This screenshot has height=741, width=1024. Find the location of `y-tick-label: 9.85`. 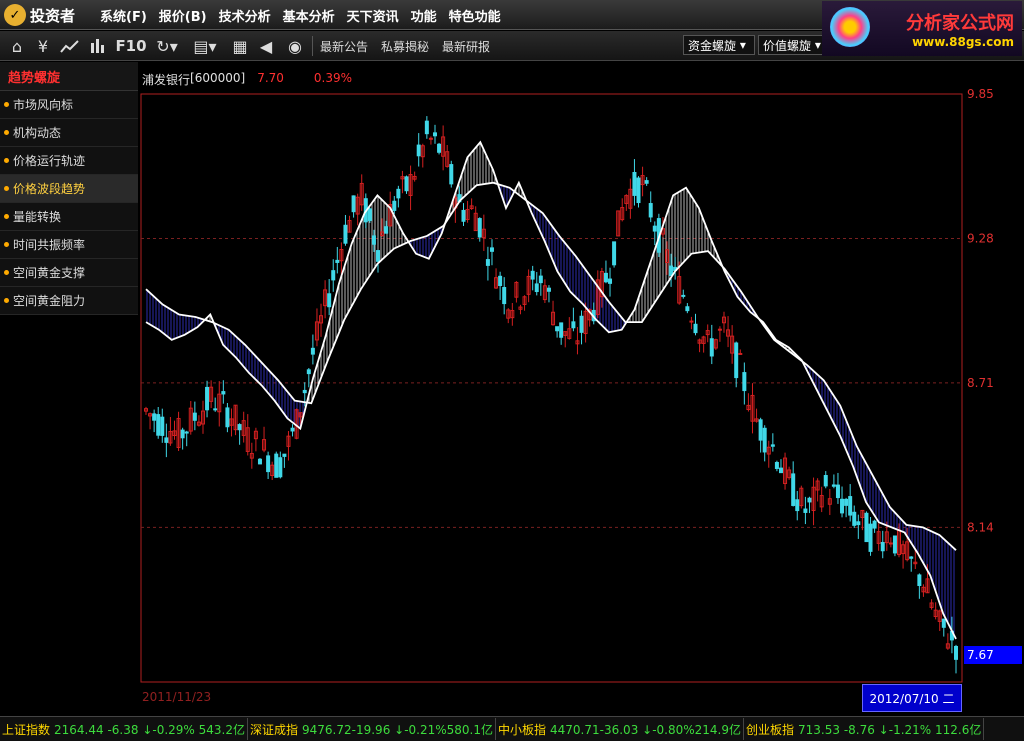

y-tick-label: 9.85 is located at coordinates (980, 94).